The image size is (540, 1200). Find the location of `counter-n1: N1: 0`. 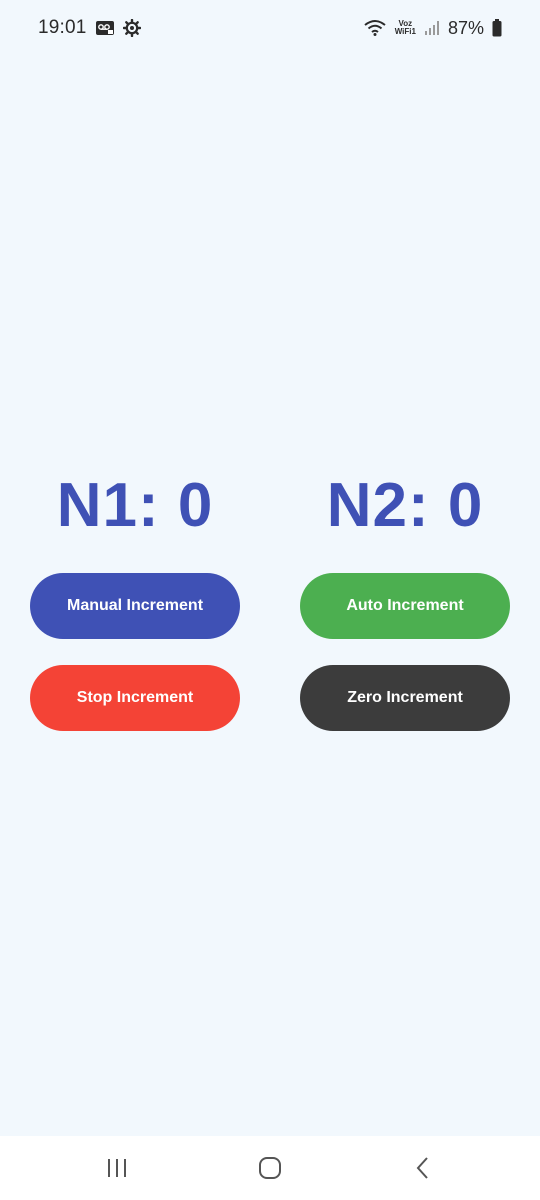

counter-n1: N1: 0 is located at coordinates (135, 505).